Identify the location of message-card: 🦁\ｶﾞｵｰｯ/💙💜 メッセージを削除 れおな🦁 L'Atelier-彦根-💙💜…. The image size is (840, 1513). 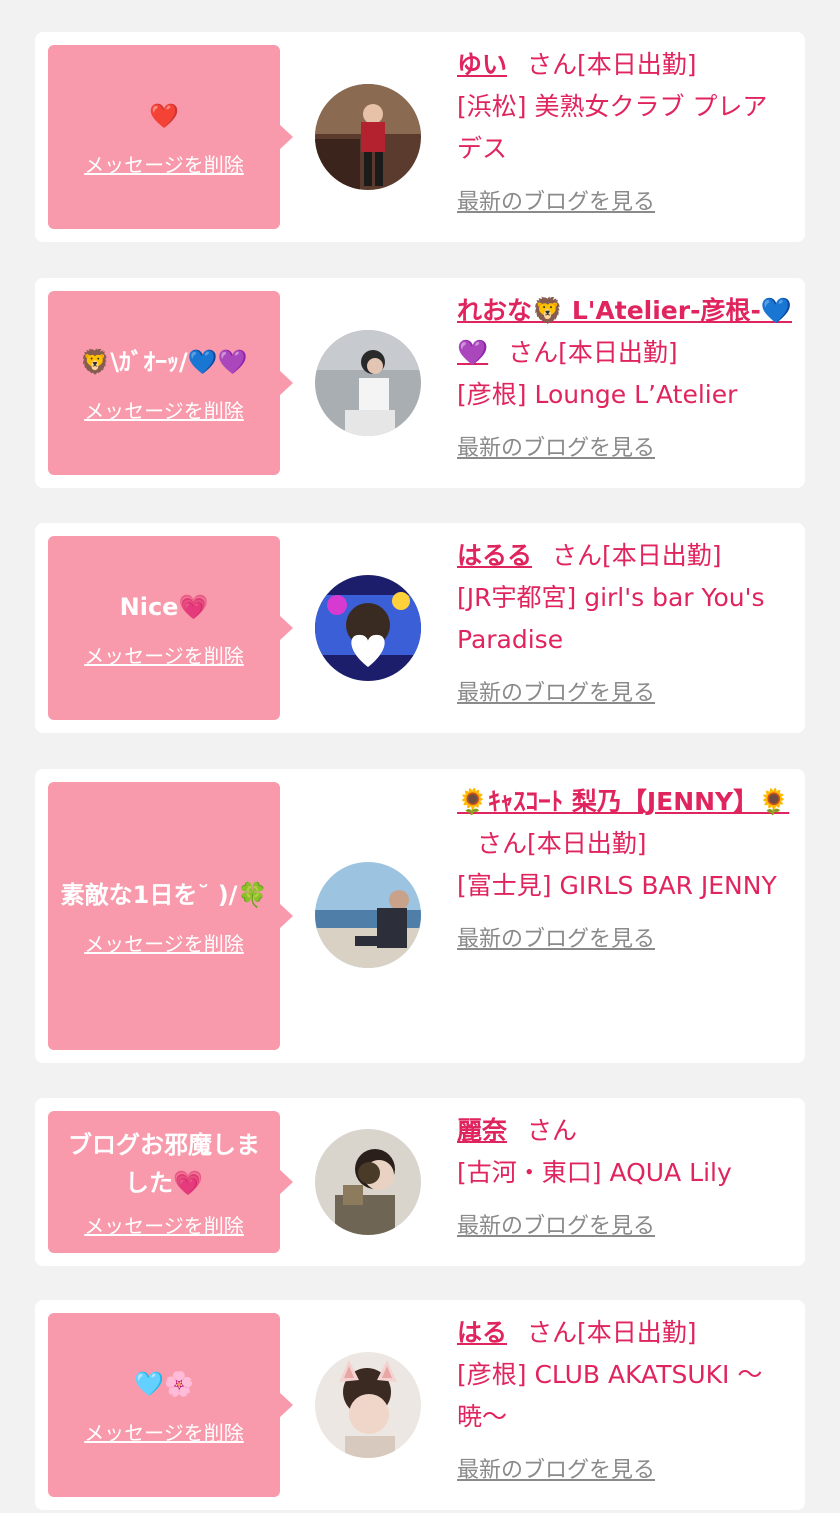
(420, 383).